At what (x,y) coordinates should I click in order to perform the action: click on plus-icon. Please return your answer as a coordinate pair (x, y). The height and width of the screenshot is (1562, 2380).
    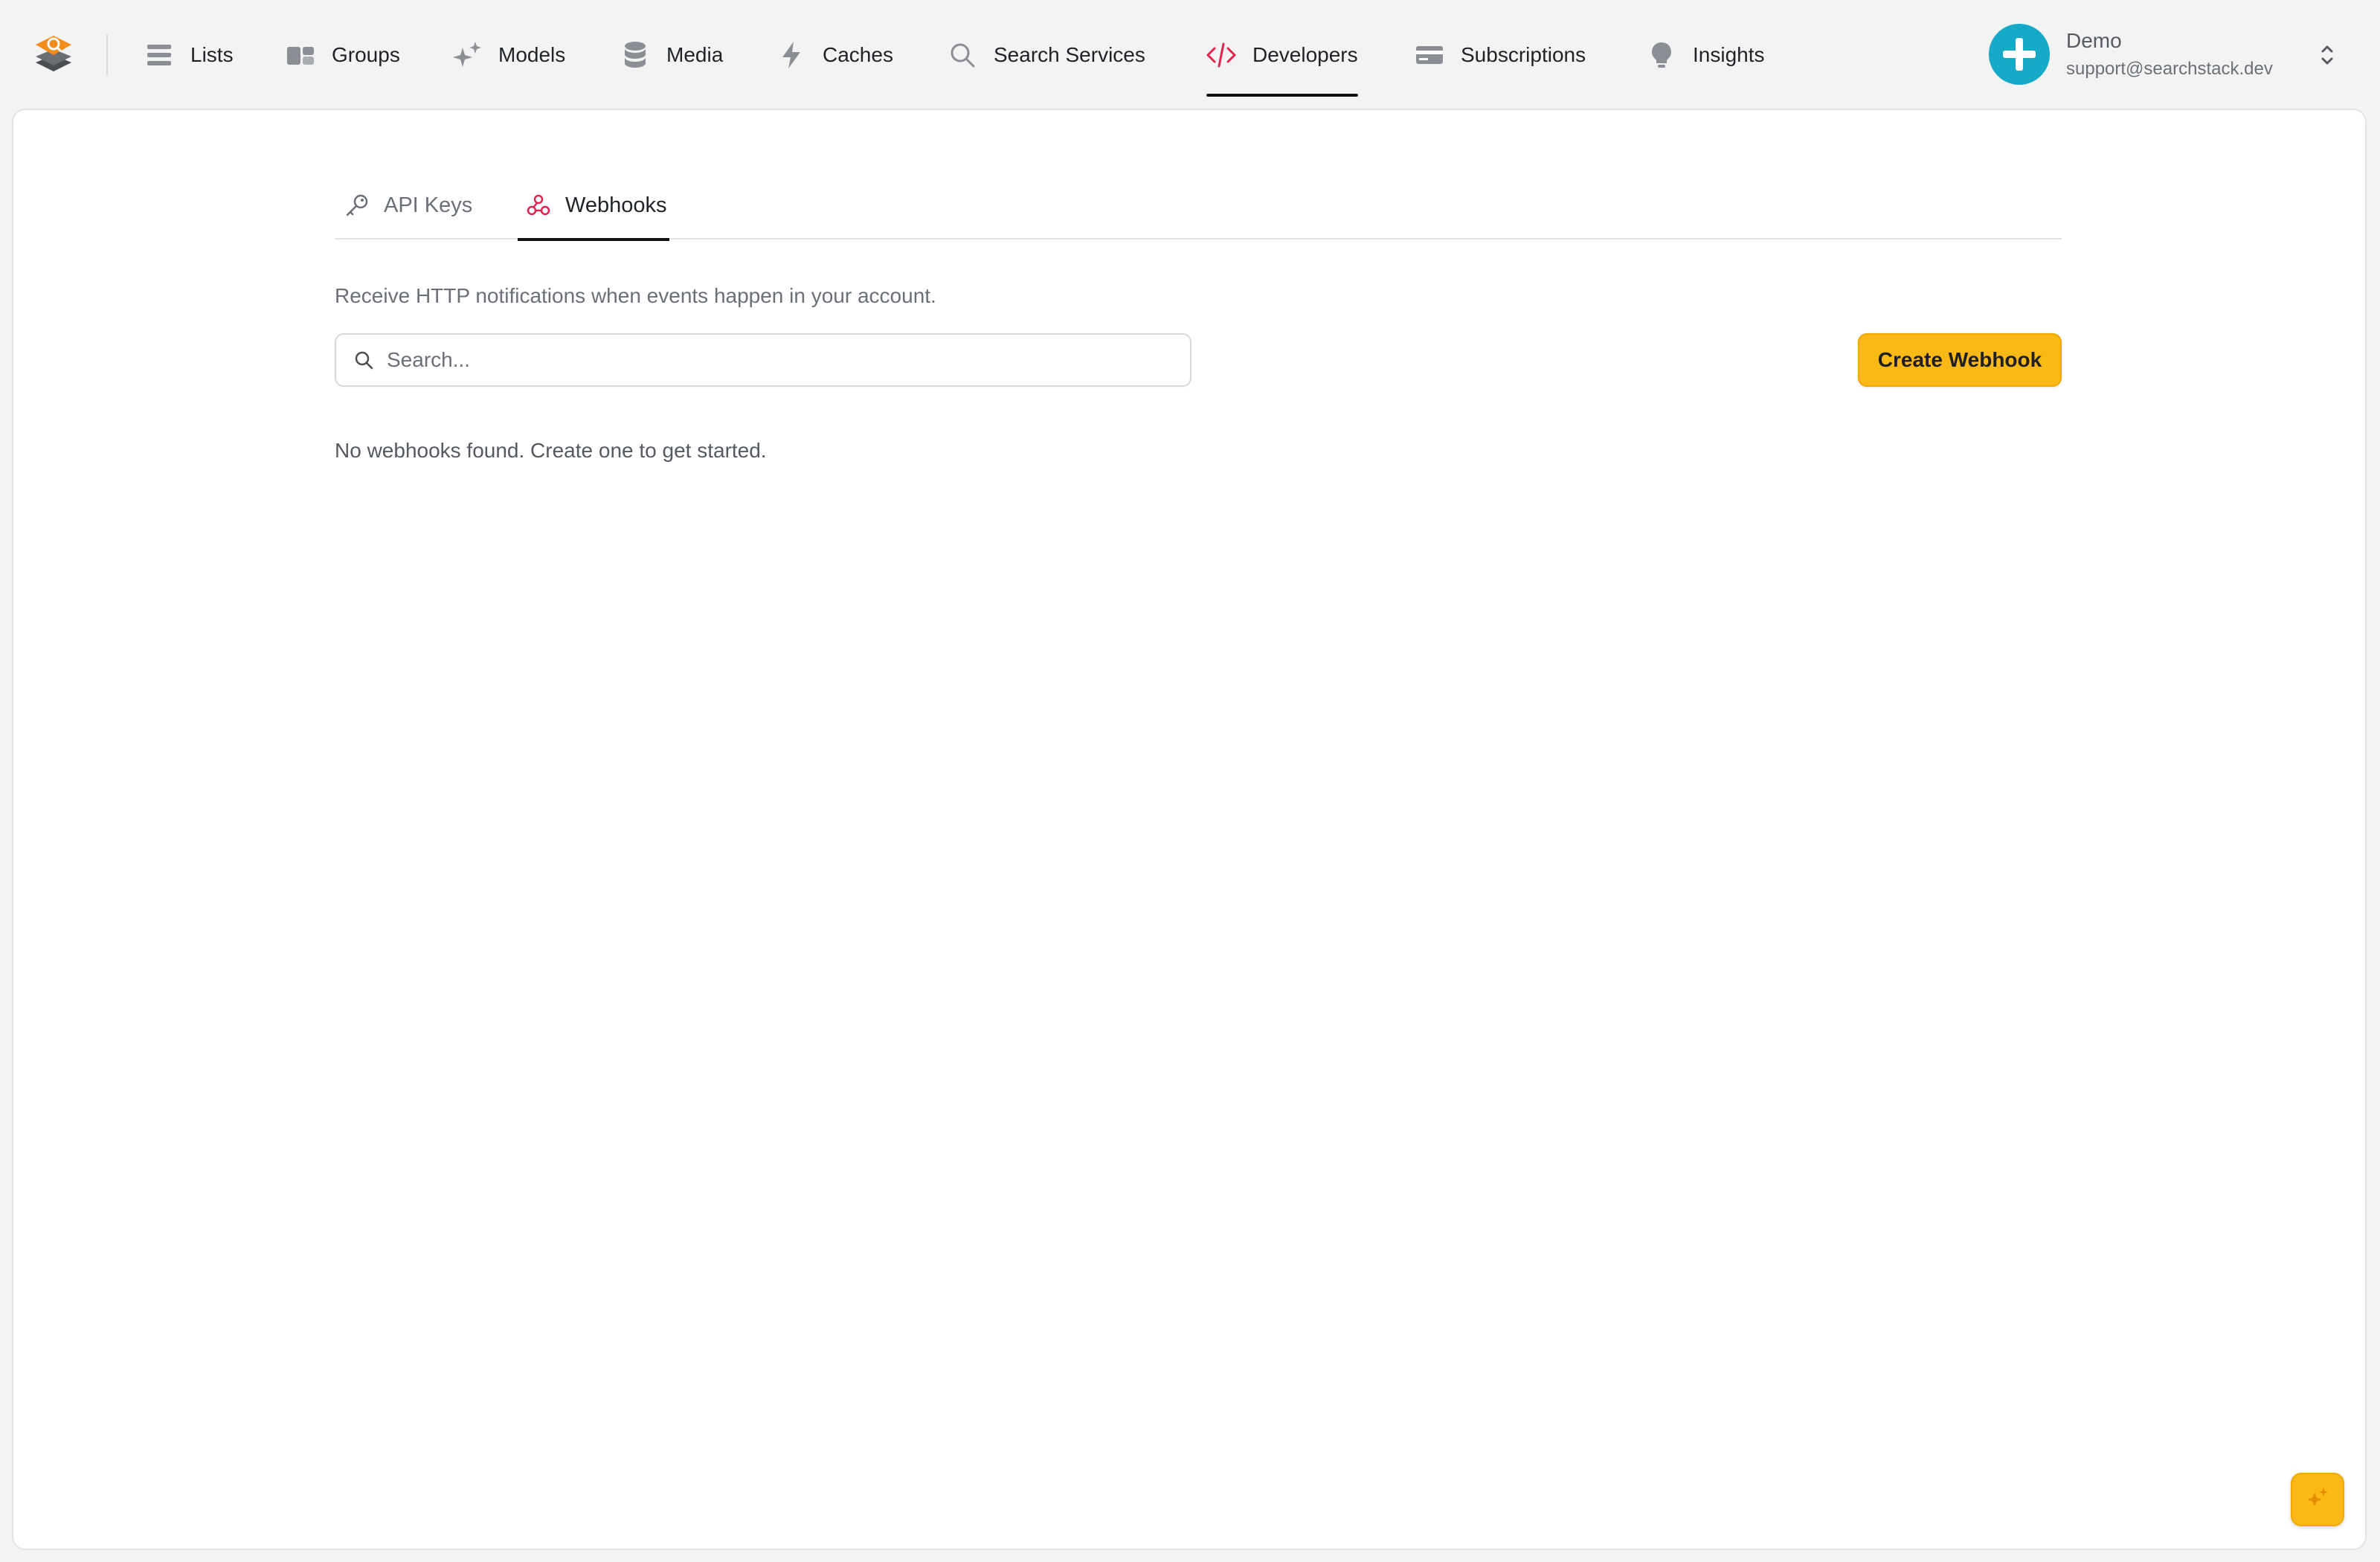
    Looking at the image, I should click on (2020, 54).